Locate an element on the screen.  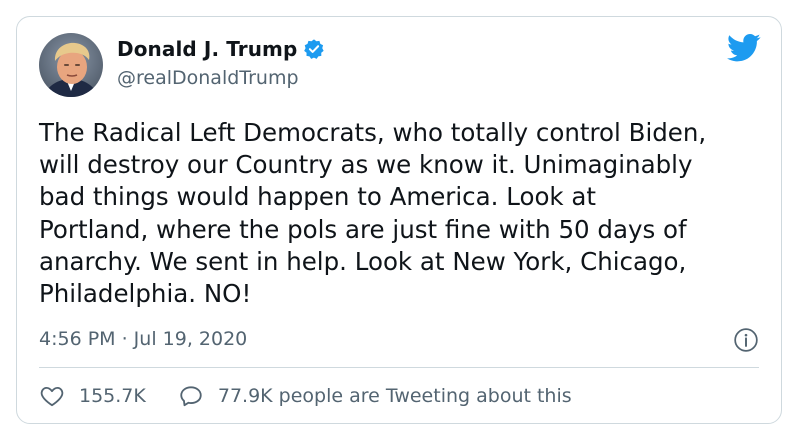
verified-badge-icon is located at coordinates (314, 49).